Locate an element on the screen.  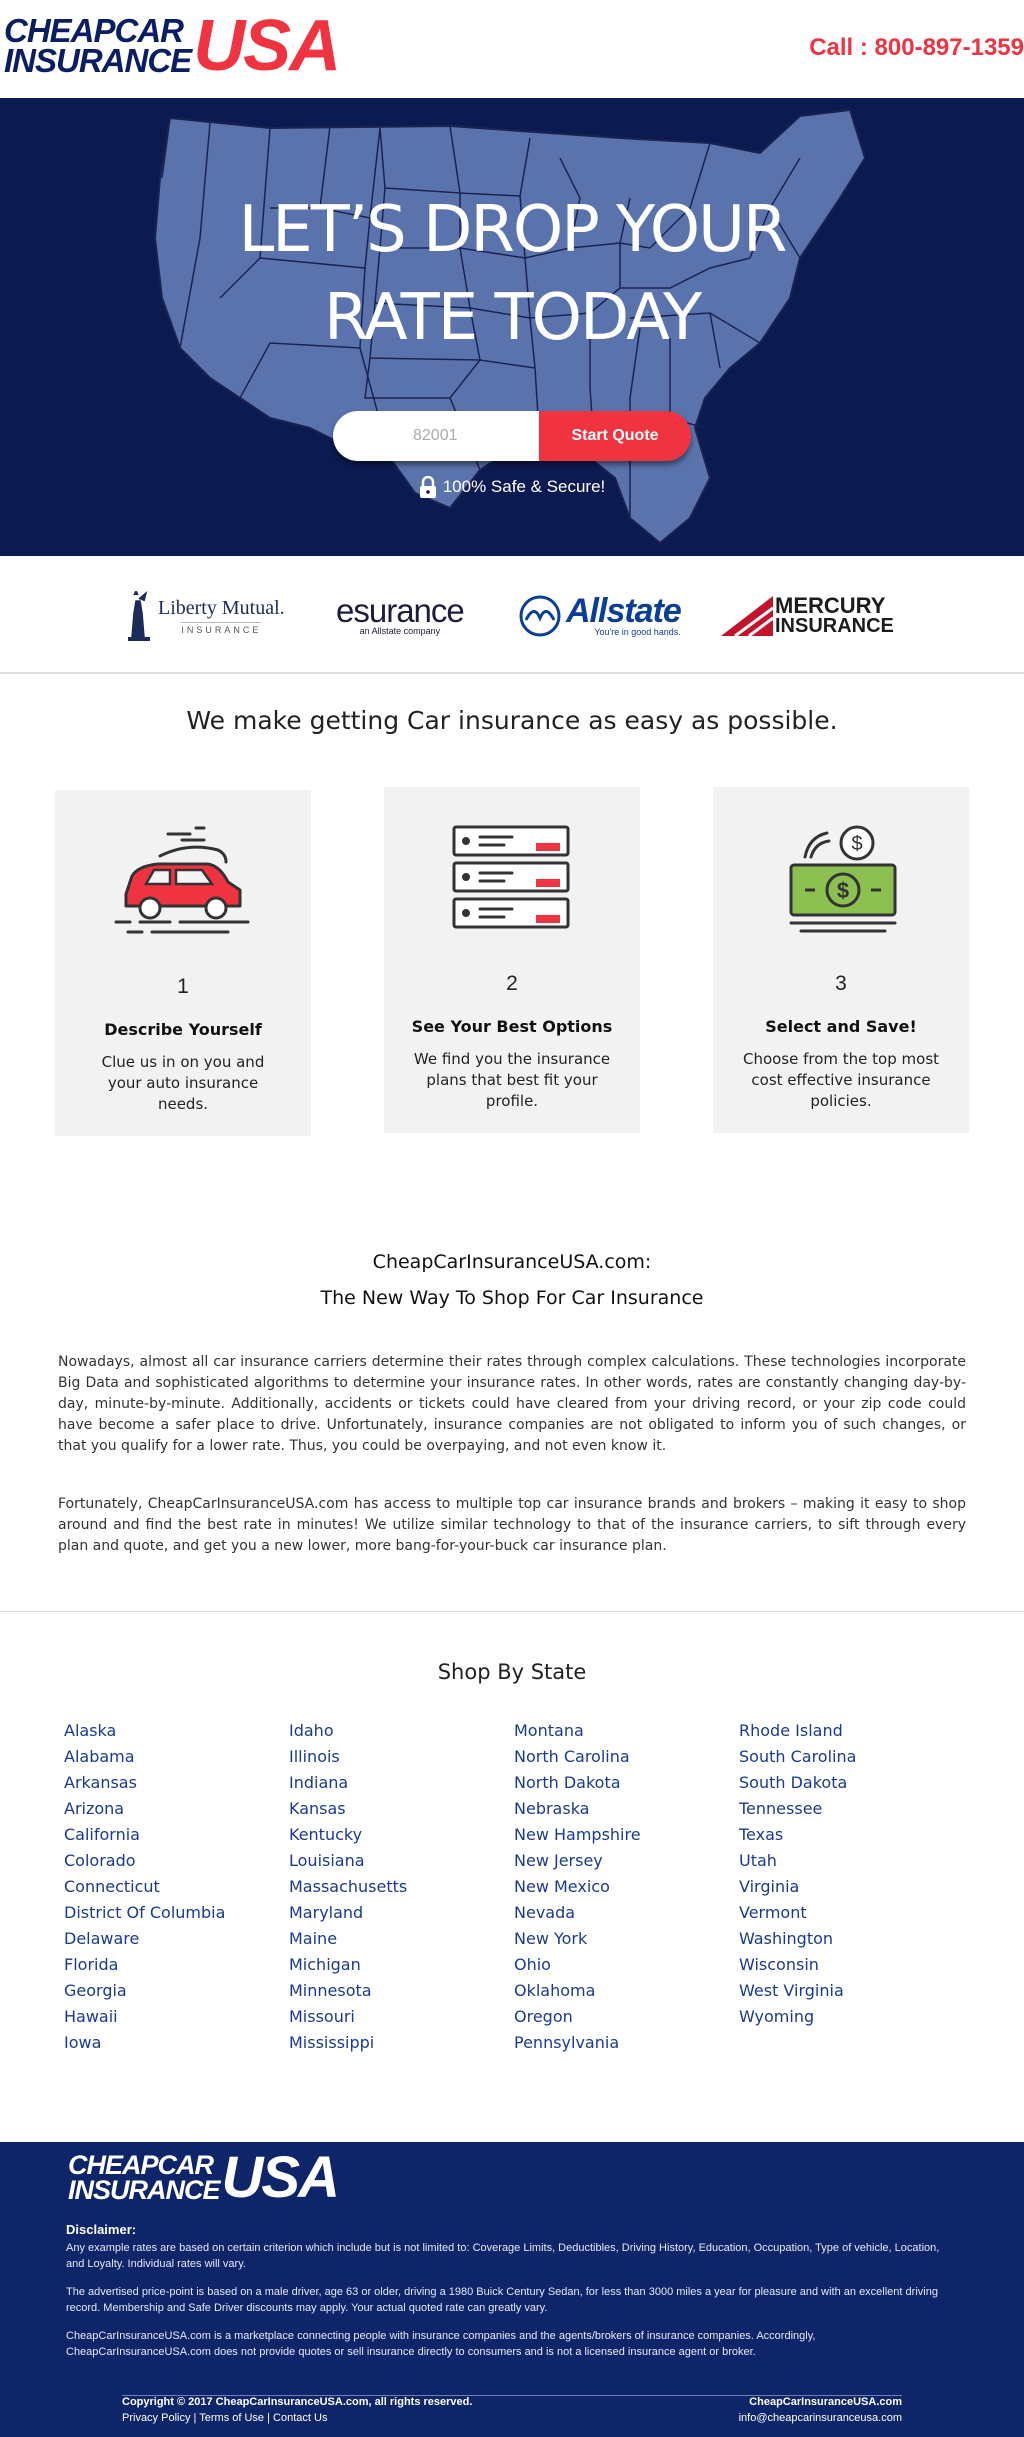
state-link: Mississippi is located at coordinates (348, 2043).